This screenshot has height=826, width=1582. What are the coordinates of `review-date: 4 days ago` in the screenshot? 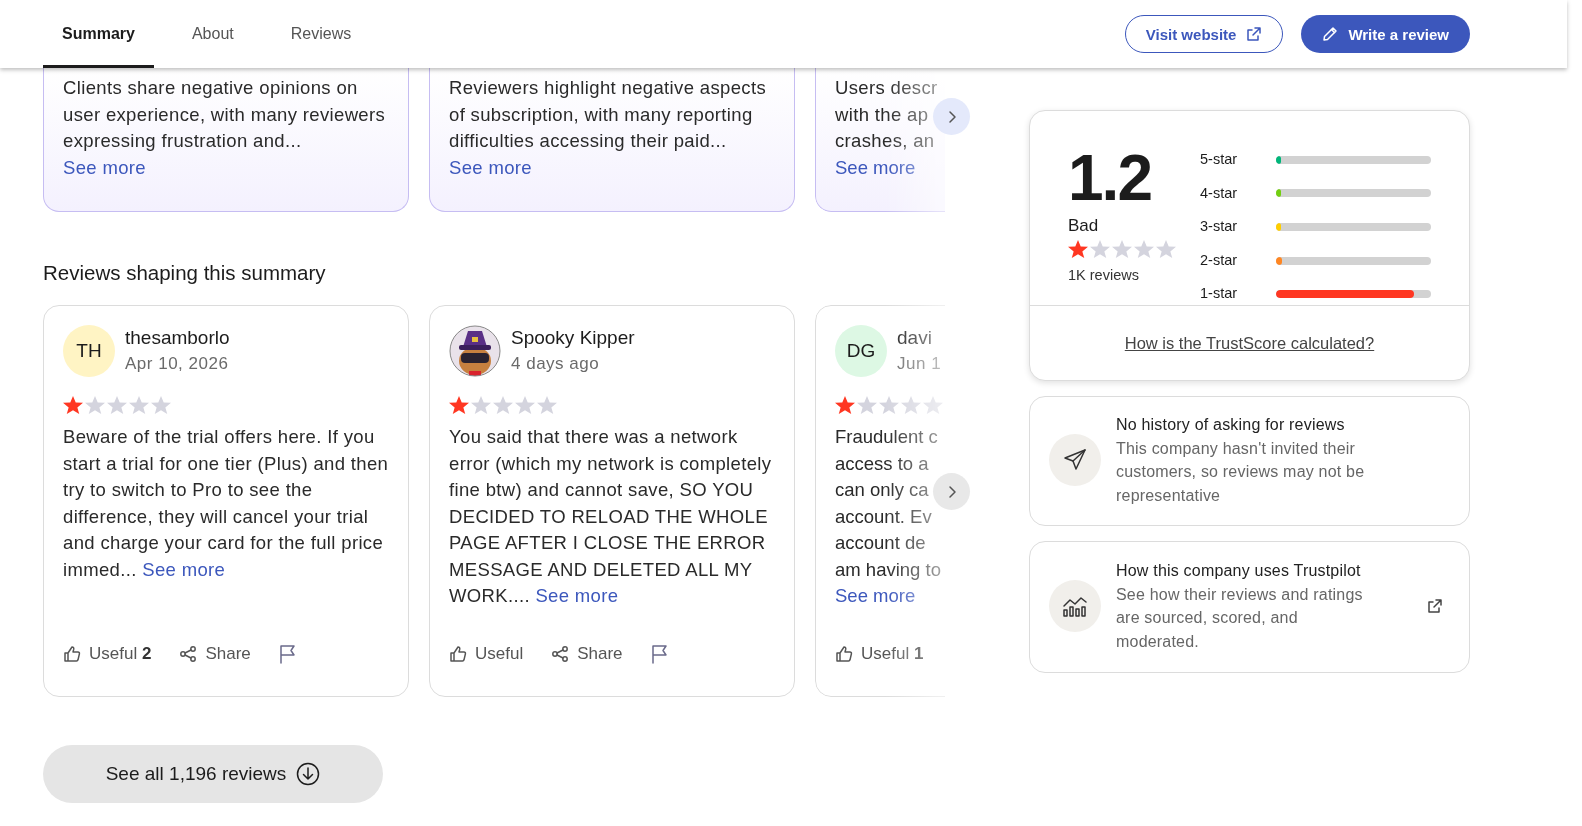 It's located at (556, 364).